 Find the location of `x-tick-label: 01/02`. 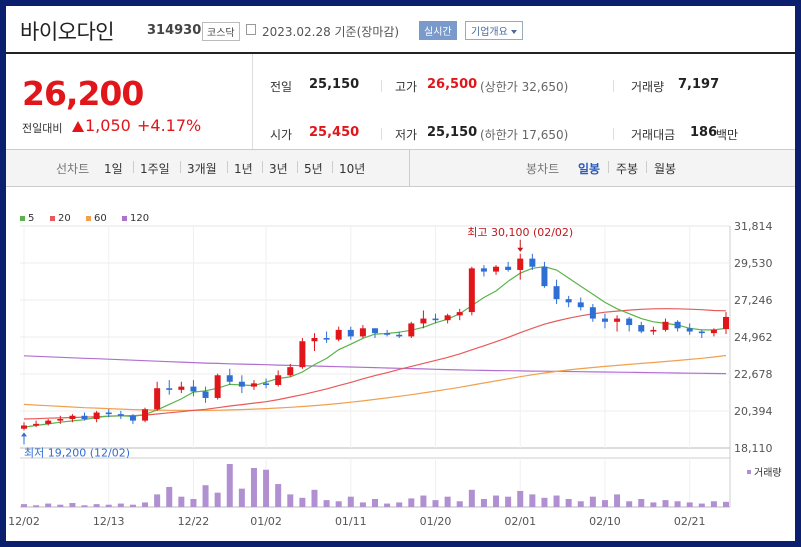

x-tick-label: 01/02 is located at coordinates (266, 521).